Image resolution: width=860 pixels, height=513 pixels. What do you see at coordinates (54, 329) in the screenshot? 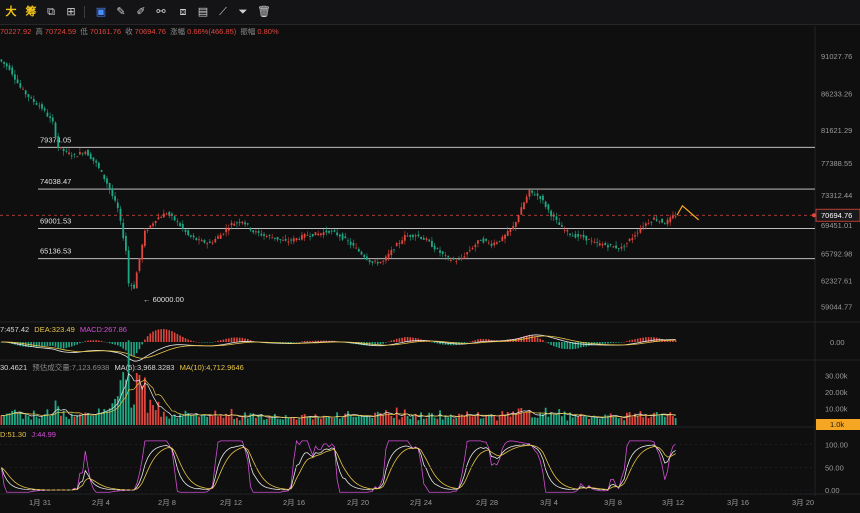
I see `macd-dea-value: DEA:323.49` at bounding box center [54, 329].